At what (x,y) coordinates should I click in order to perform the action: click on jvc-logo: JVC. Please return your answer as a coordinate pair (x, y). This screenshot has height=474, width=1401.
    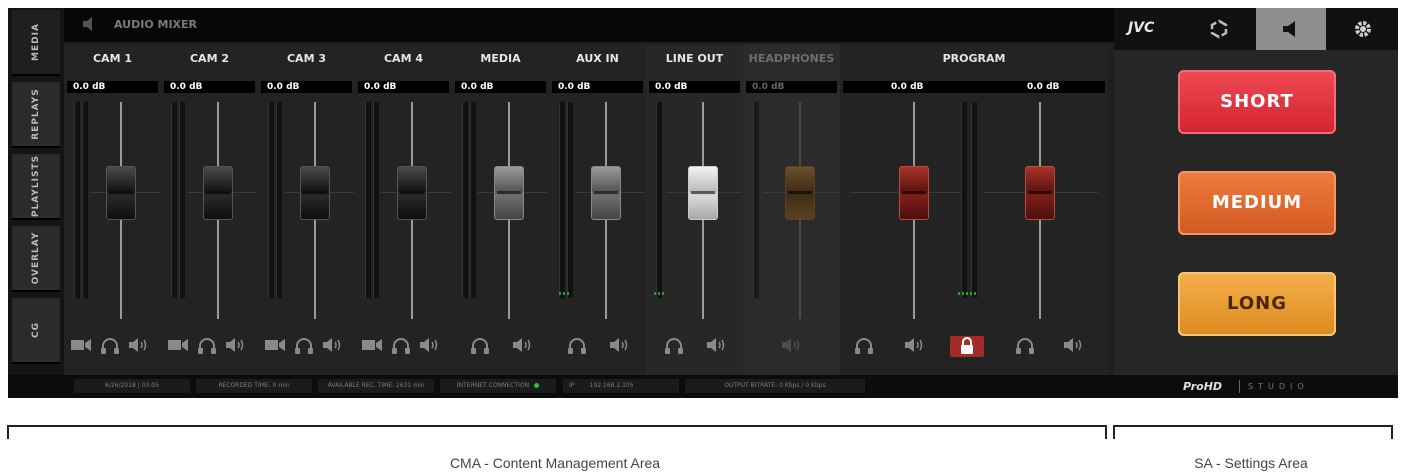
    Looking at the image, I should click on (1141, 28).